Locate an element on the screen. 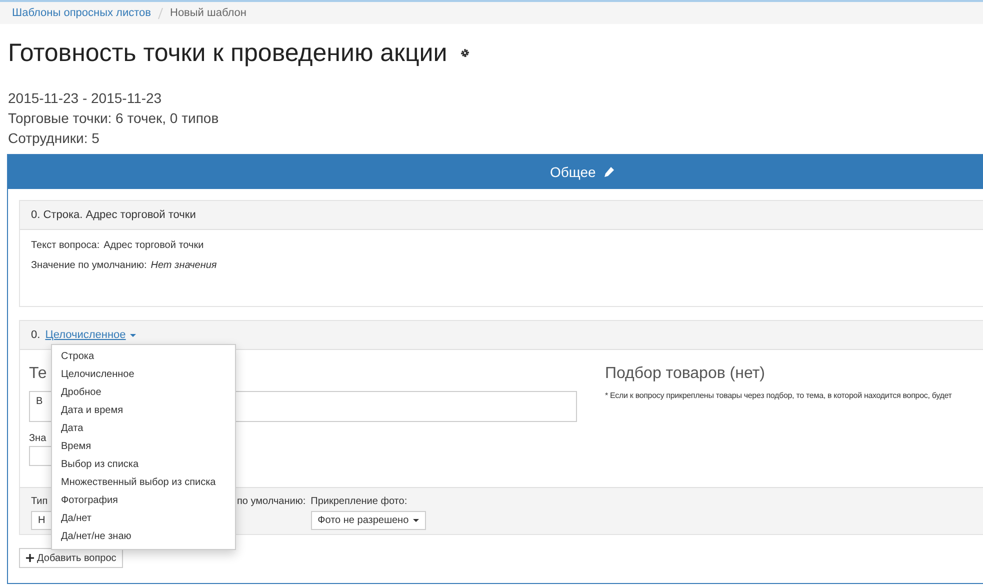  menu-item: Выбор из списка is located at coordinates (143, 465).